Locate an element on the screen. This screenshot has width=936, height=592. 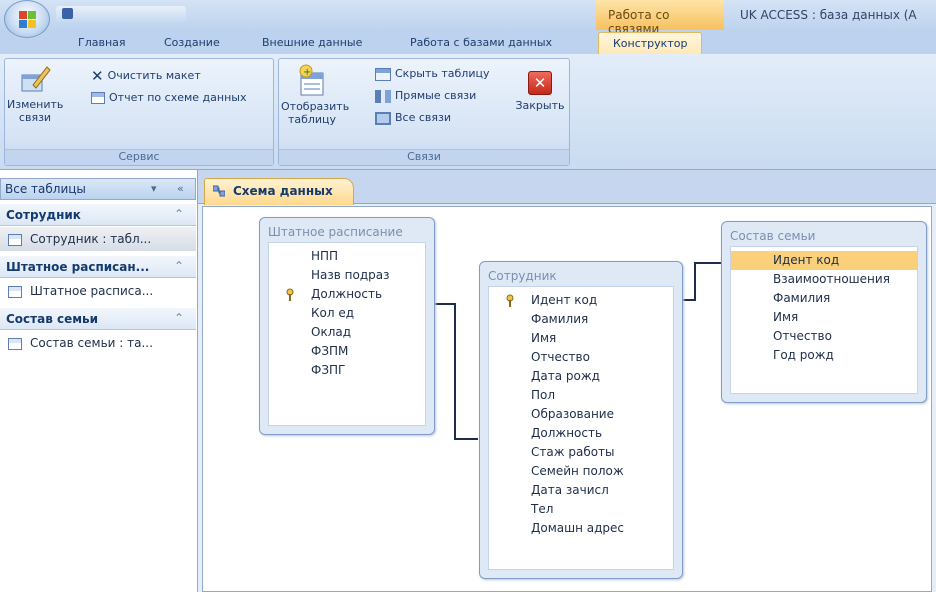
nav-group-staff-schedule: Штатное расписан... ⌃ is located at coordinates (98, 267).